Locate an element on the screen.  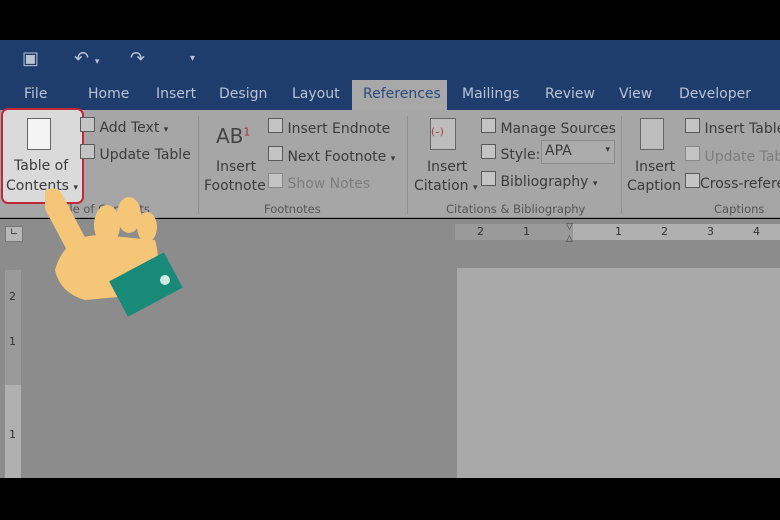
insert-footnote-icon: AB1 is located at coordinates (233, 136).